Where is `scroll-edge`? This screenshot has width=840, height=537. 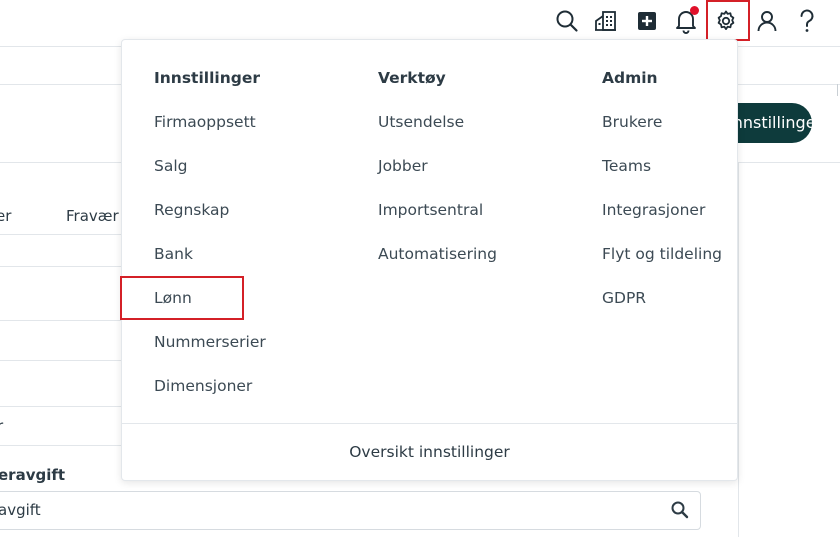
scroll-edge is located at coordinates (837, 90).